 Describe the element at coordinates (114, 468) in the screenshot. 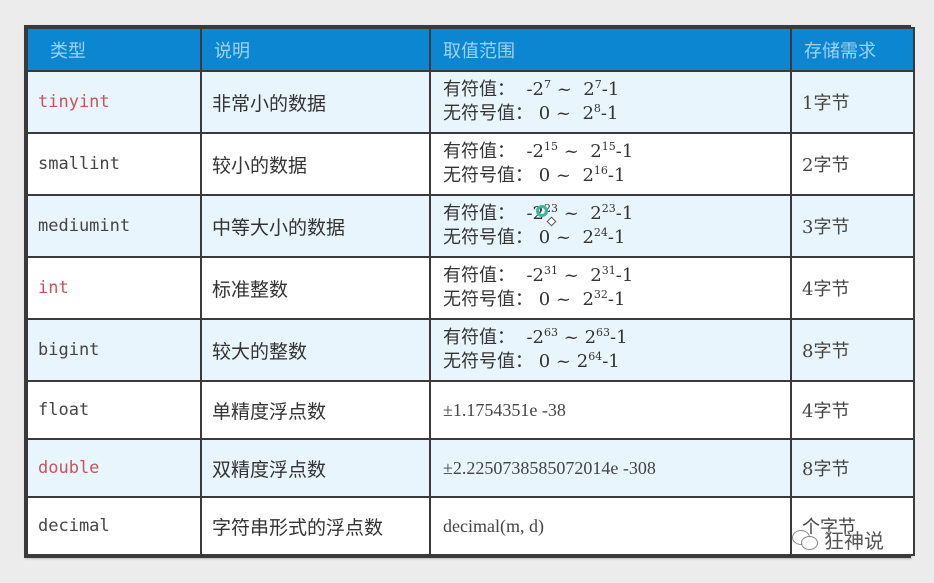

I see `type-cell: double` at that location.